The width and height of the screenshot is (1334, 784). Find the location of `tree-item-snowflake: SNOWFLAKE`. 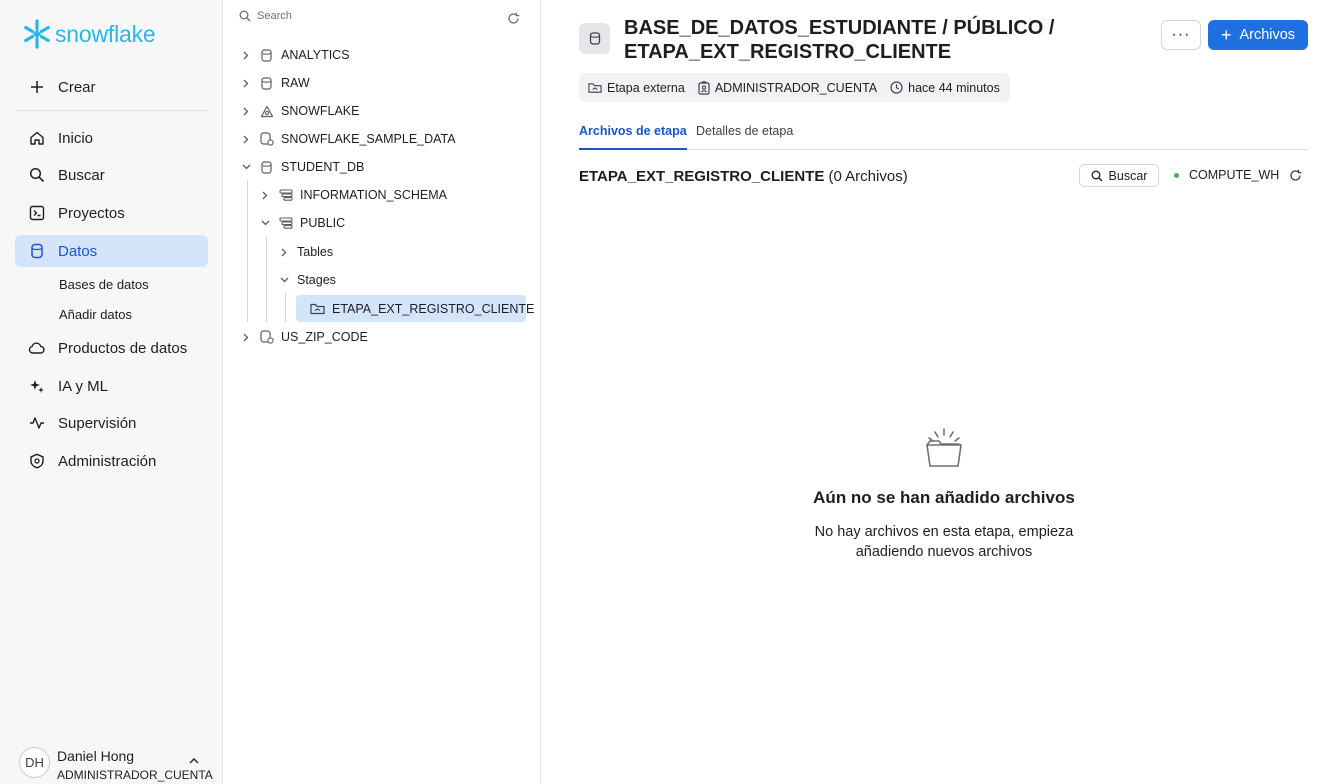

tree-item-snowflake: SNOWFLAKE is located at coordinates (299, 111).